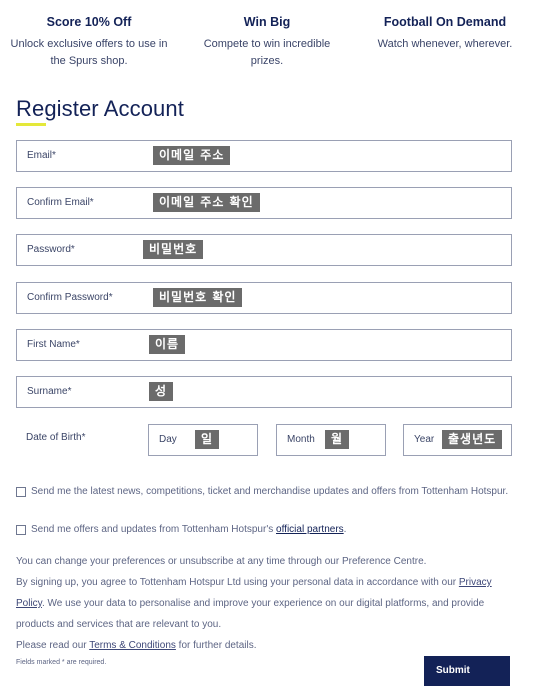 Image resolution: width=534 pixels, height=686 pixels. What do you see at coordinates (56, 437) in the screenshot?
I see `dob-label: Date of Birth*` at bounding box center [56, 437].